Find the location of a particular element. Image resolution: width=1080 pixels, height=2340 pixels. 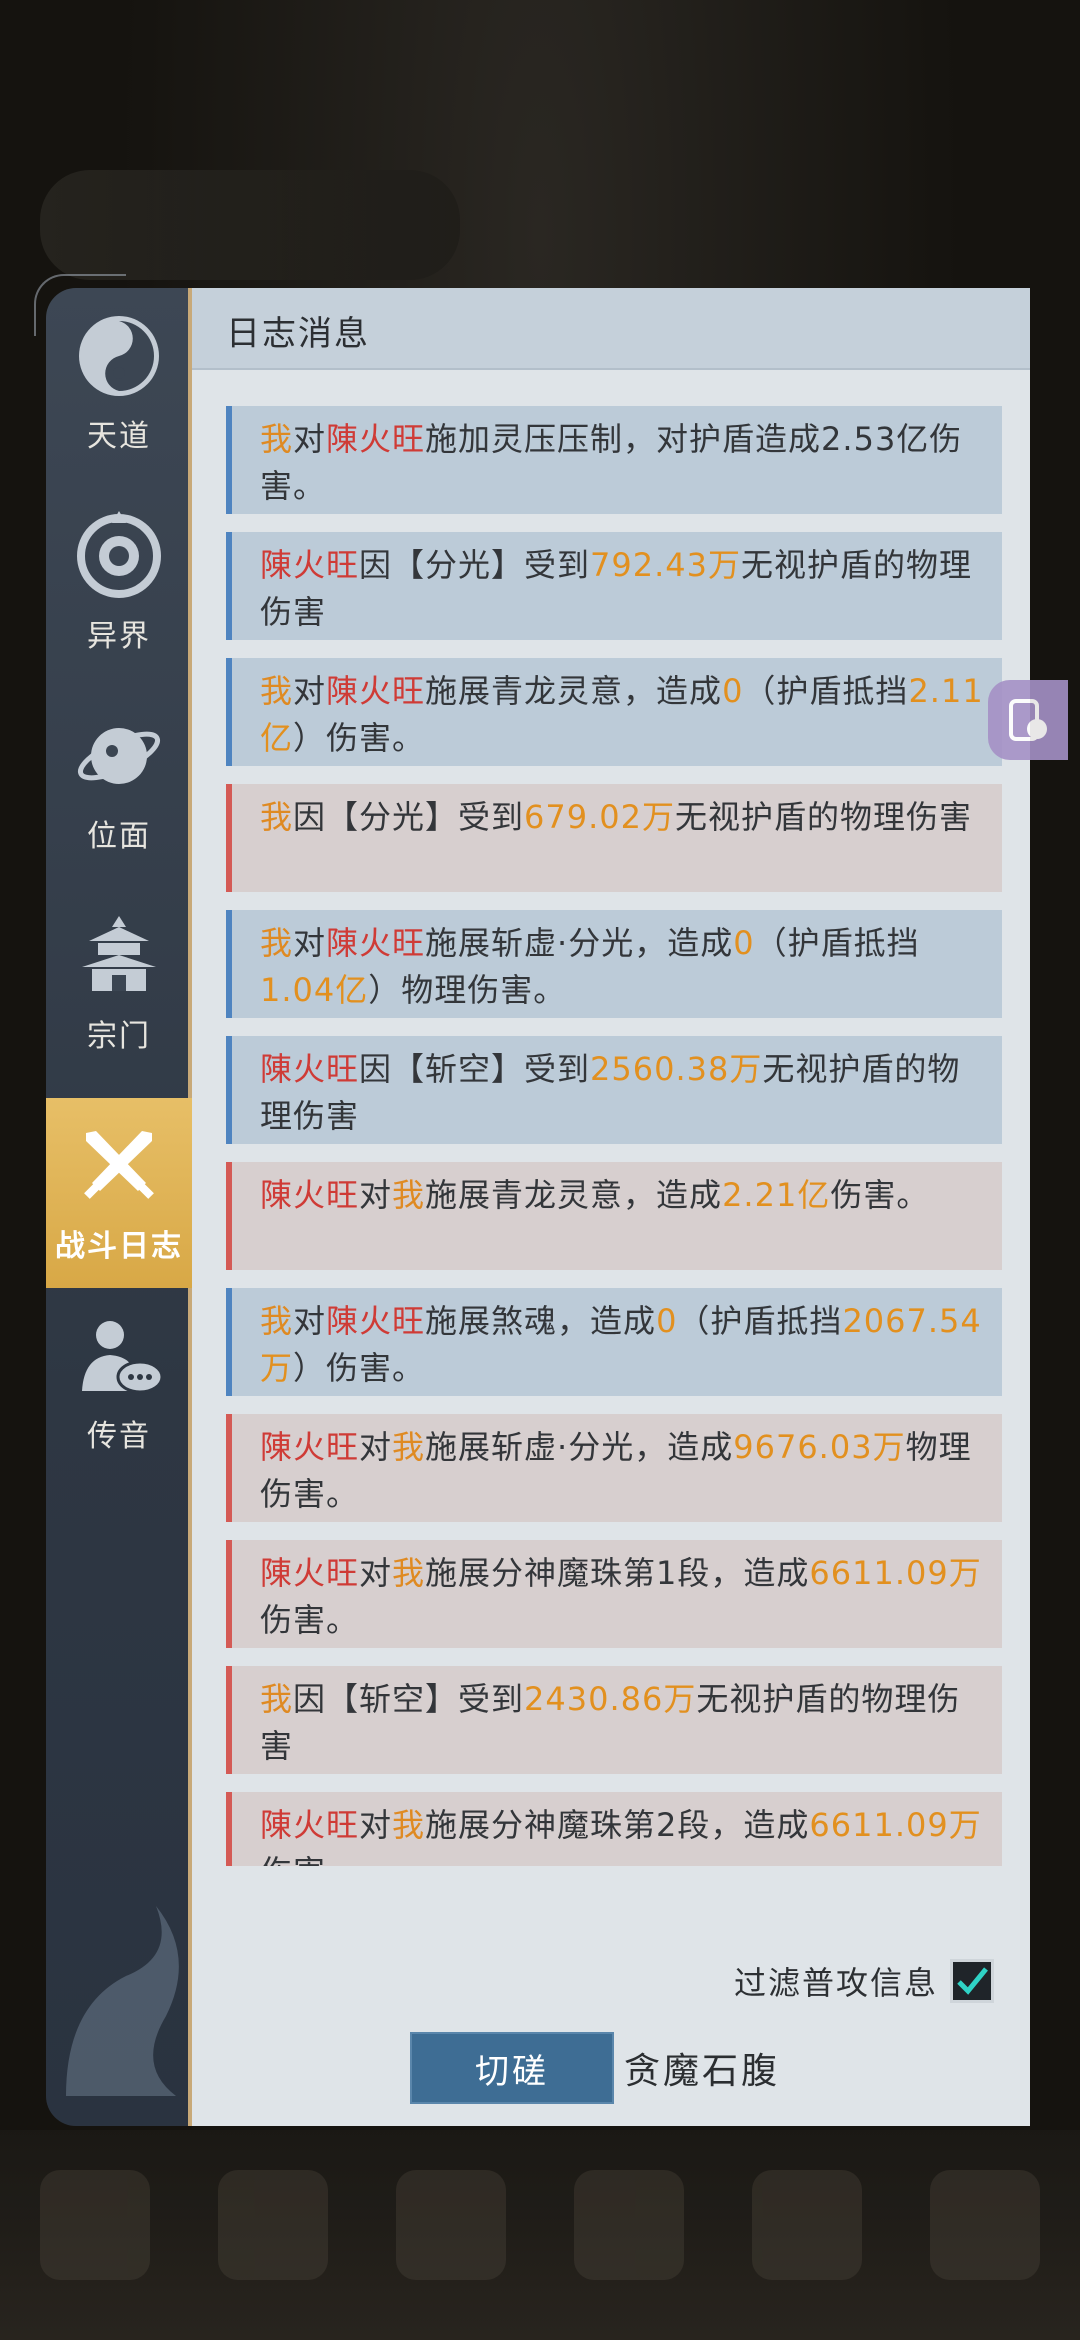

sidebar-item-chuanyin: 传音 is located at coordinates (119, 1383).